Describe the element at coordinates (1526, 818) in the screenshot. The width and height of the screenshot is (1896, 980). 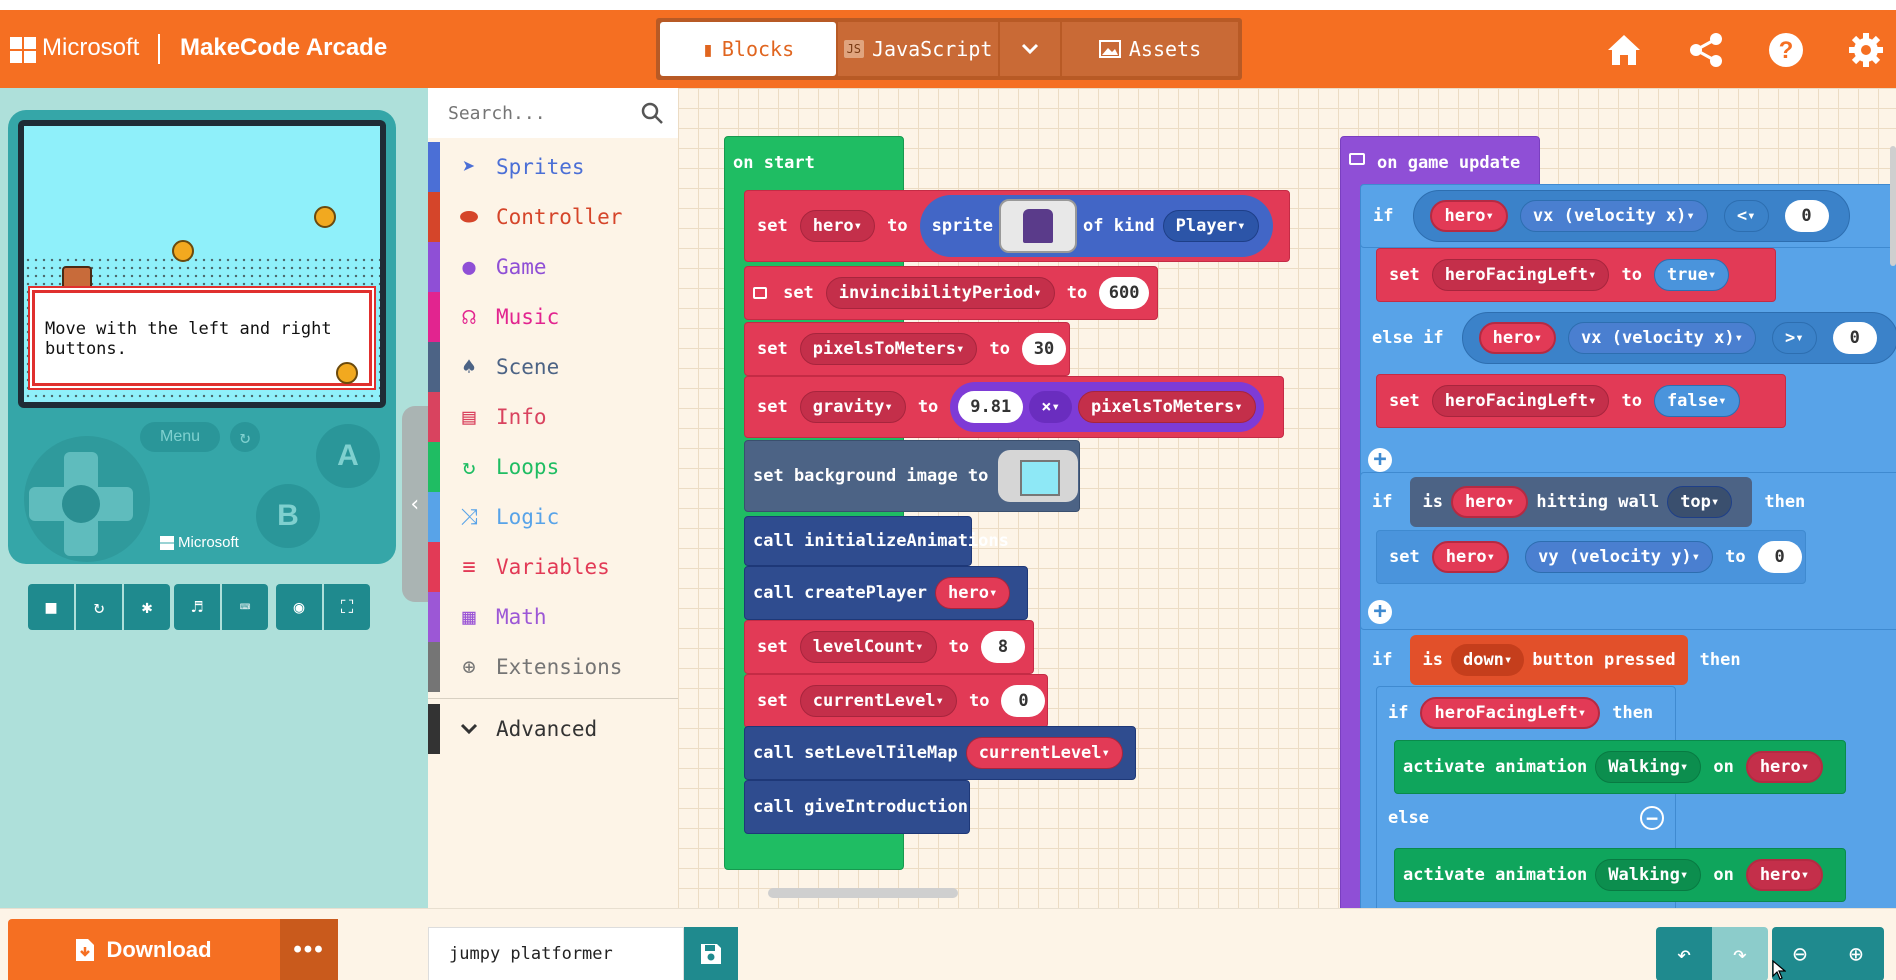
I see `else-row: else` at that location.